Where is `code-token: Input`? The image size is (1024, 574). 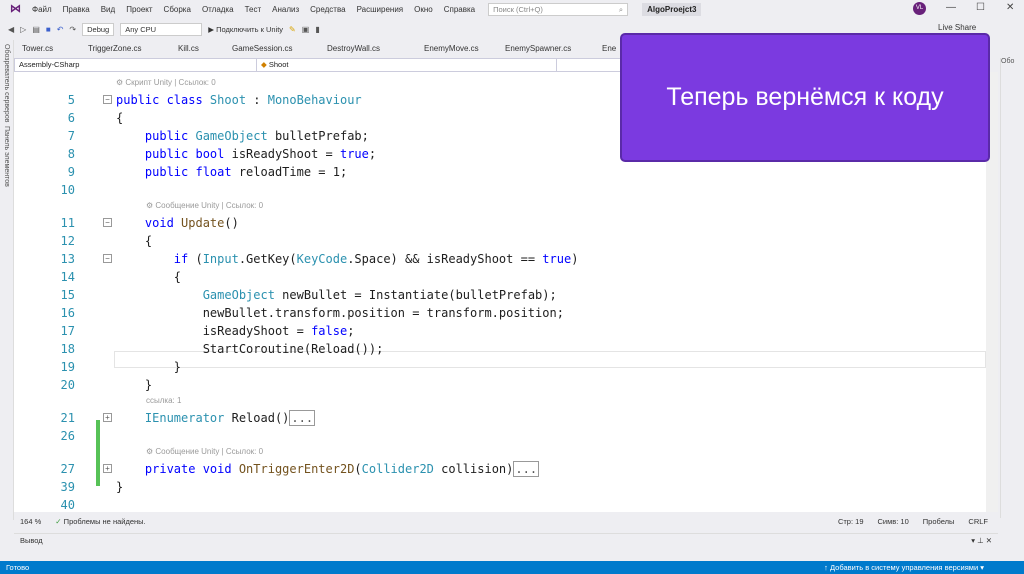 code-token: Input is located at coordinates (220, 259).